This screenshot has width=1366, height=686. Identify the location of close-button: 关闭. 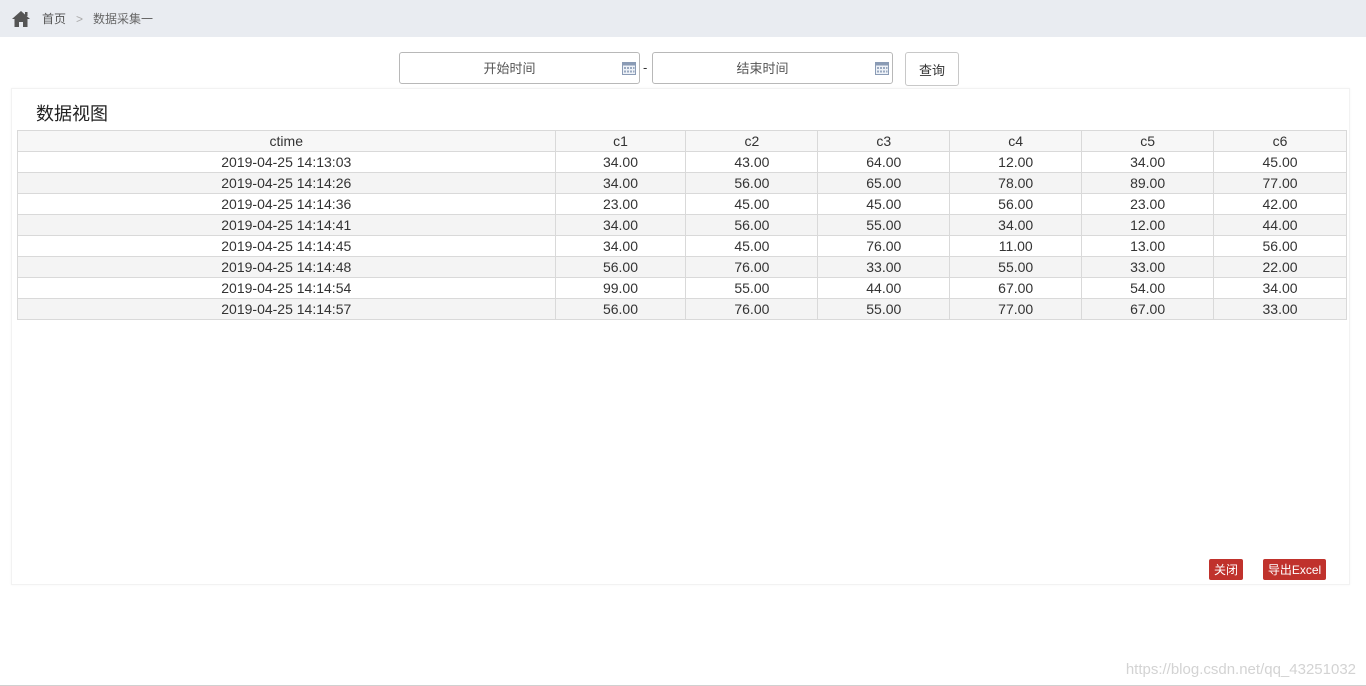
(1226, 569).